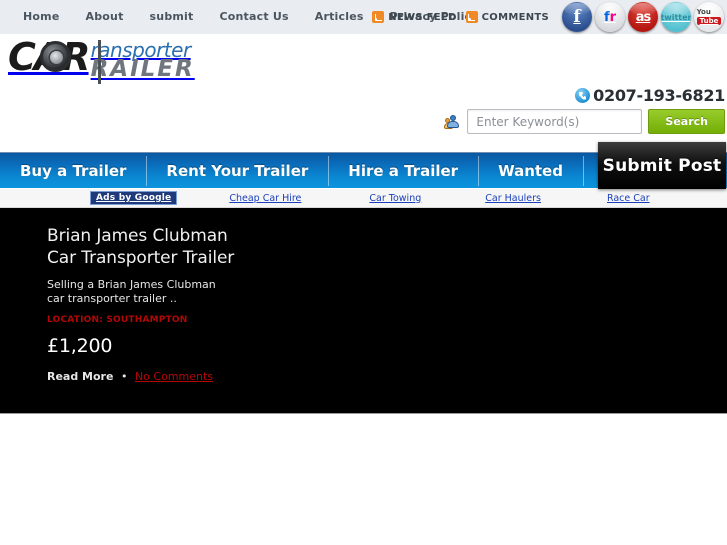  I want to click on nav-item-buy-a-trailer: Buy a Trailer, so click(73, 171).